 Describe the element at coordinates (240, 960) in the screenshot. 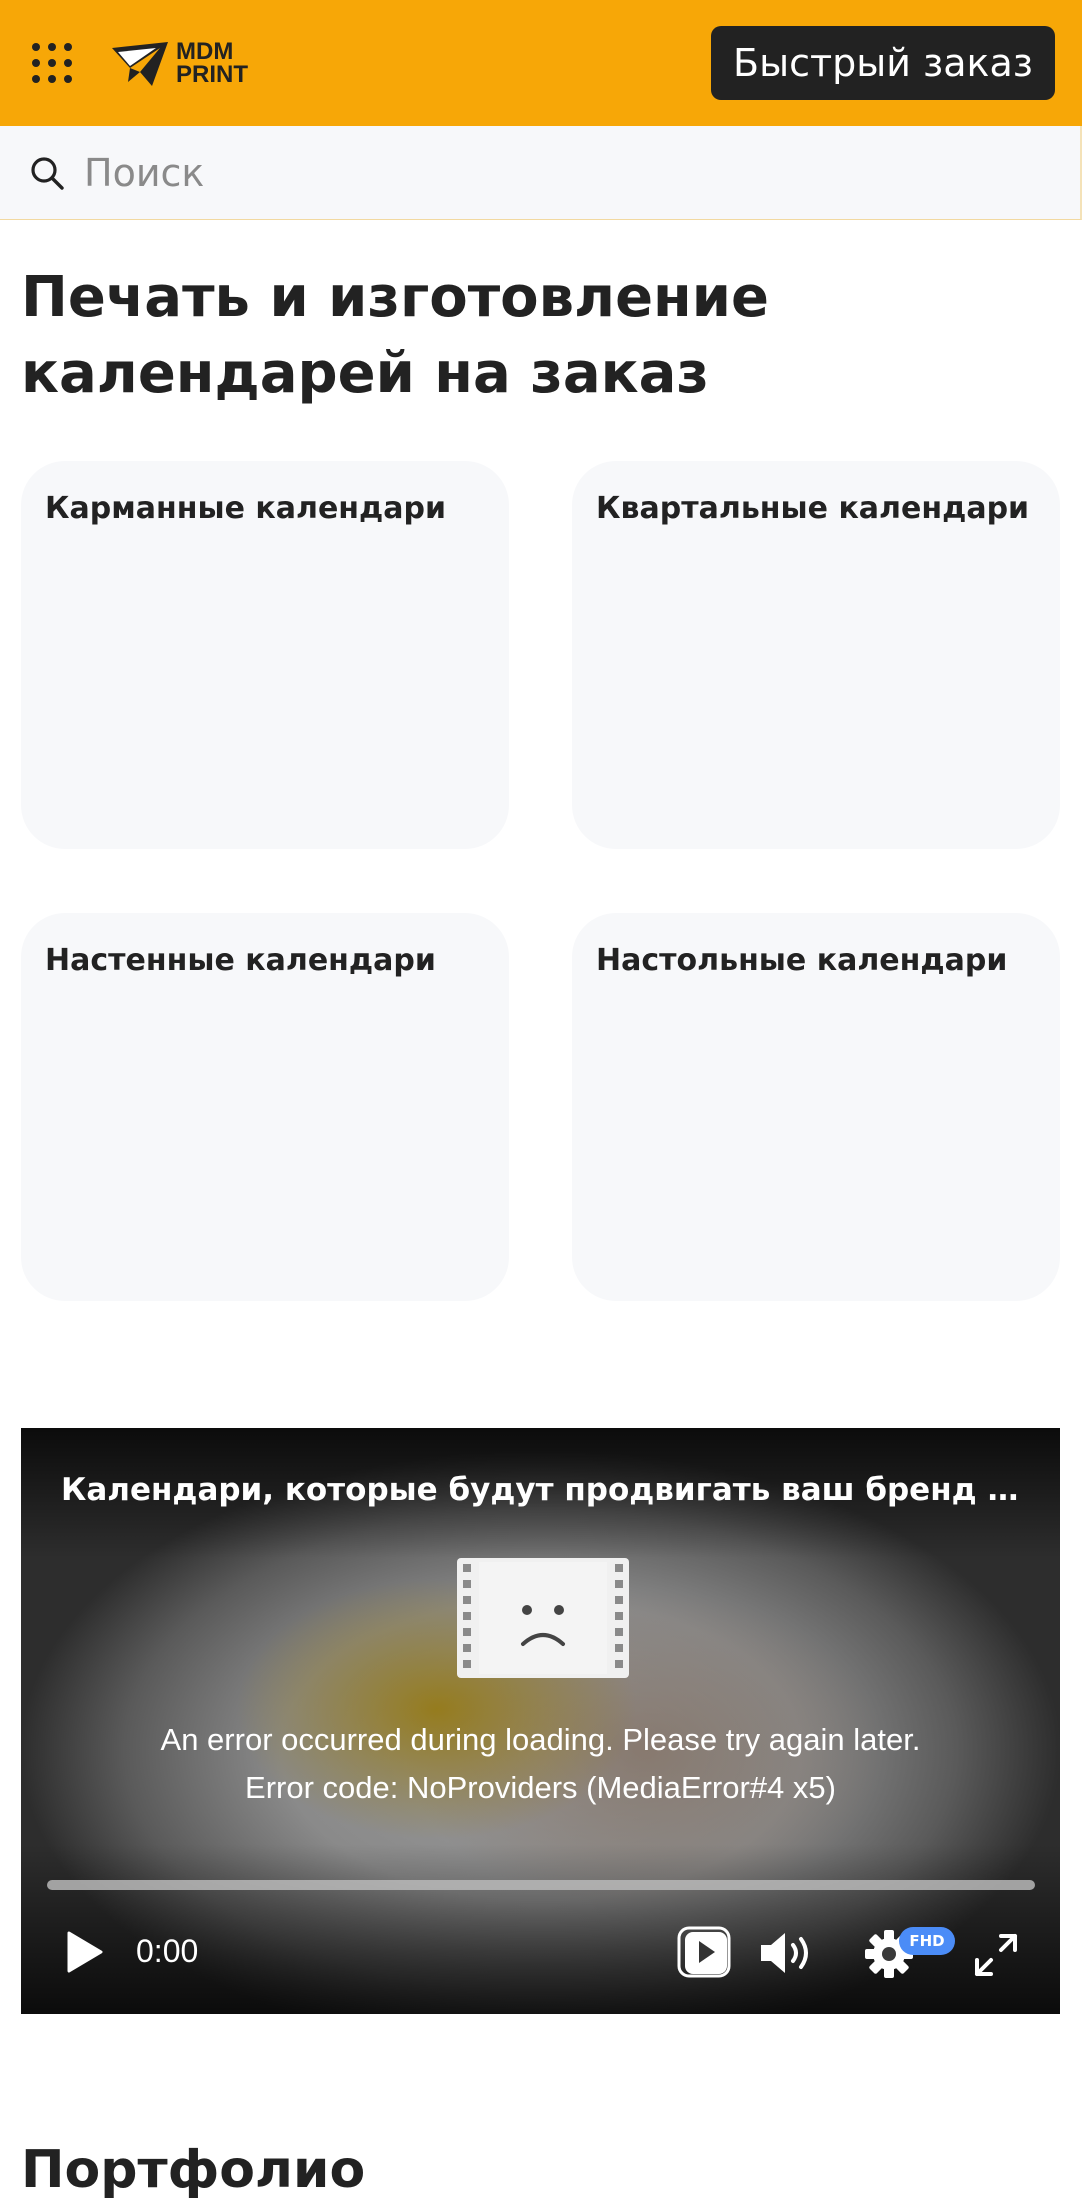

I see `category-card-label: Настенные календари` at that location.